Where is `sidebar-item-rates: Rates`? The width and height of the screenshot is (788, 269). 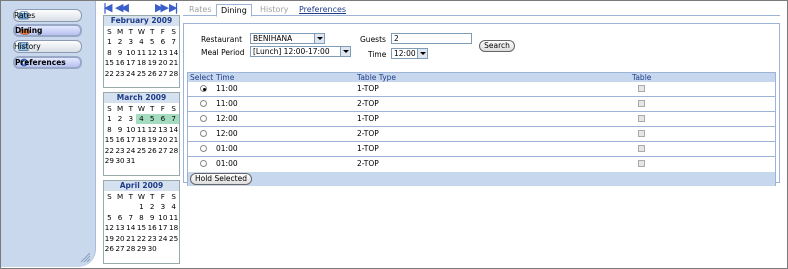 sidebar-item-rates: Rates is located at coordinates (47, 15).